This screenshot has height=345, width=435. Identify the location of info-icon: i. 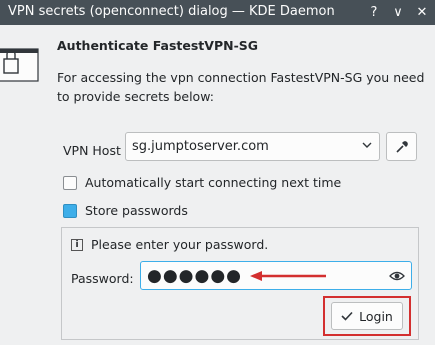
(77, 244).